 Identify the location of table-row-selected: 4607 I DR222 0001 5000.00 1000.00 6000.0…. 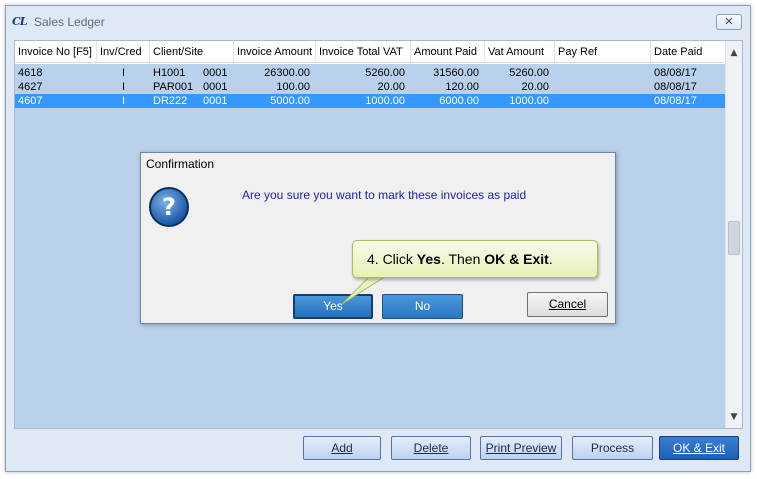
(370, 101).